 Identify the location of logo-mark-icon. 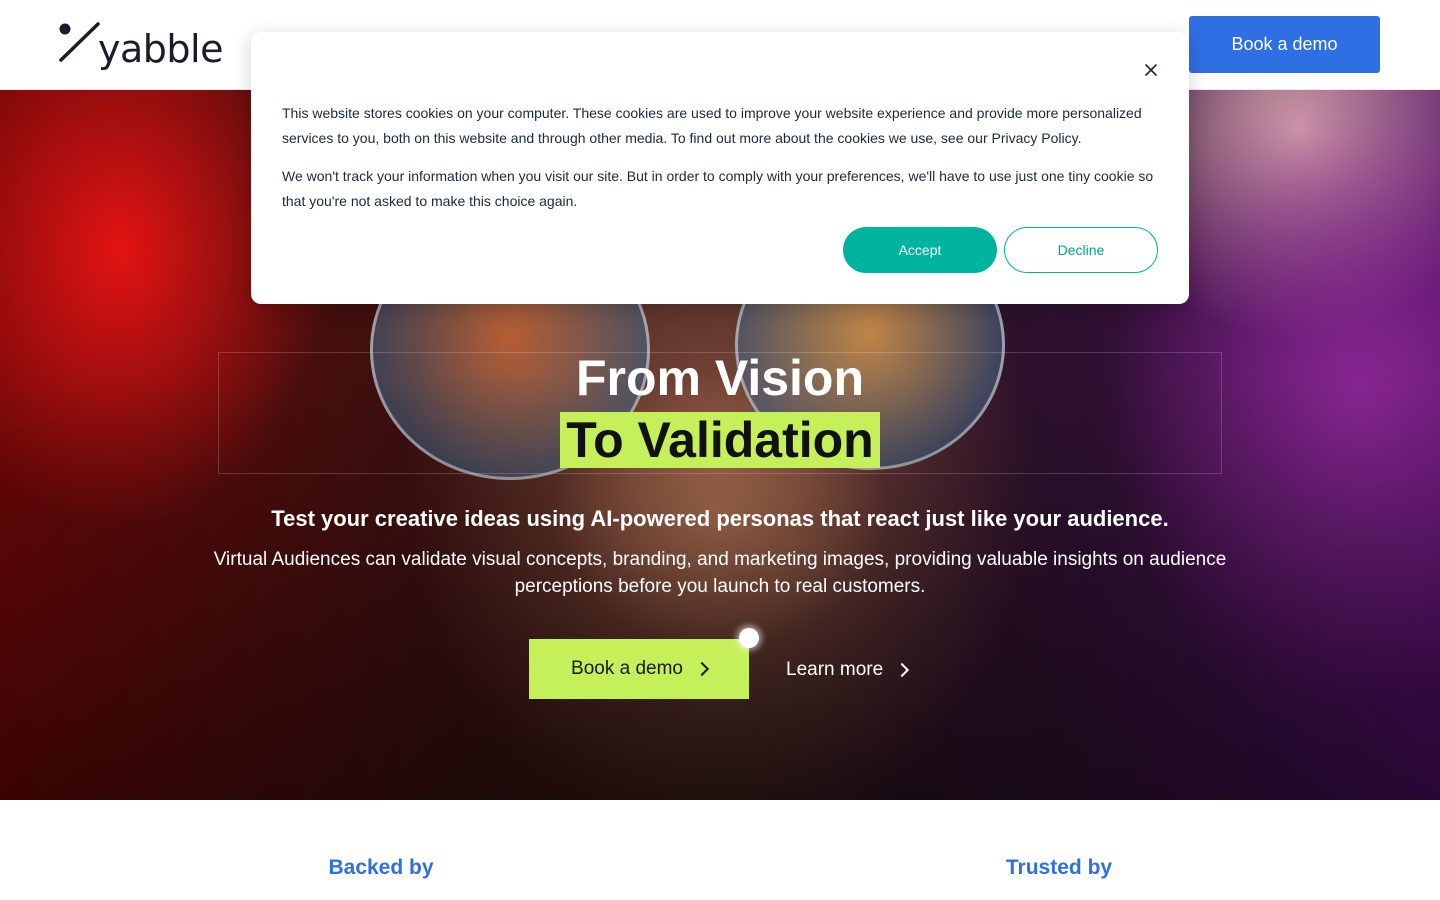
(80, 45).